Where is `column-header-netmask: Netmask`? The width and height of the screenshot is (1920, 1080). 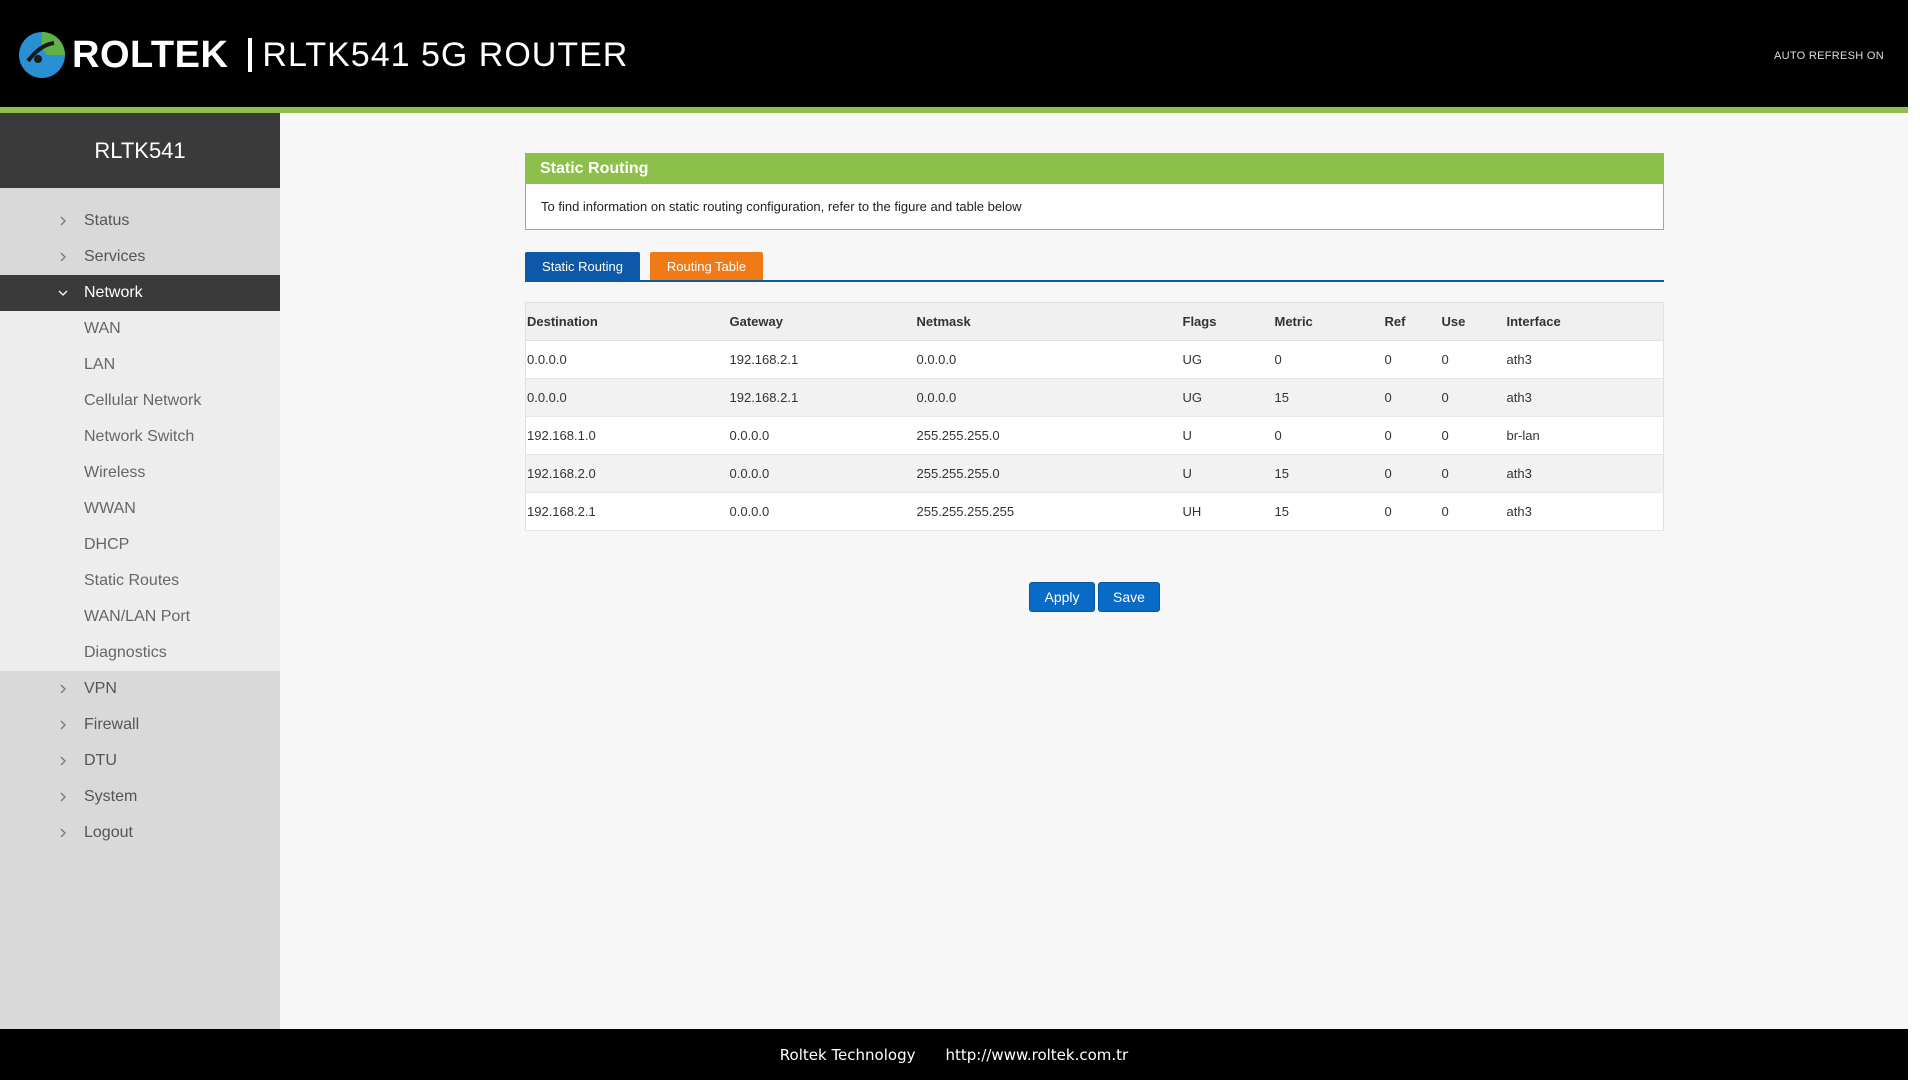
column-header-netmask: Netmask is located at coordinates (1048, 321).